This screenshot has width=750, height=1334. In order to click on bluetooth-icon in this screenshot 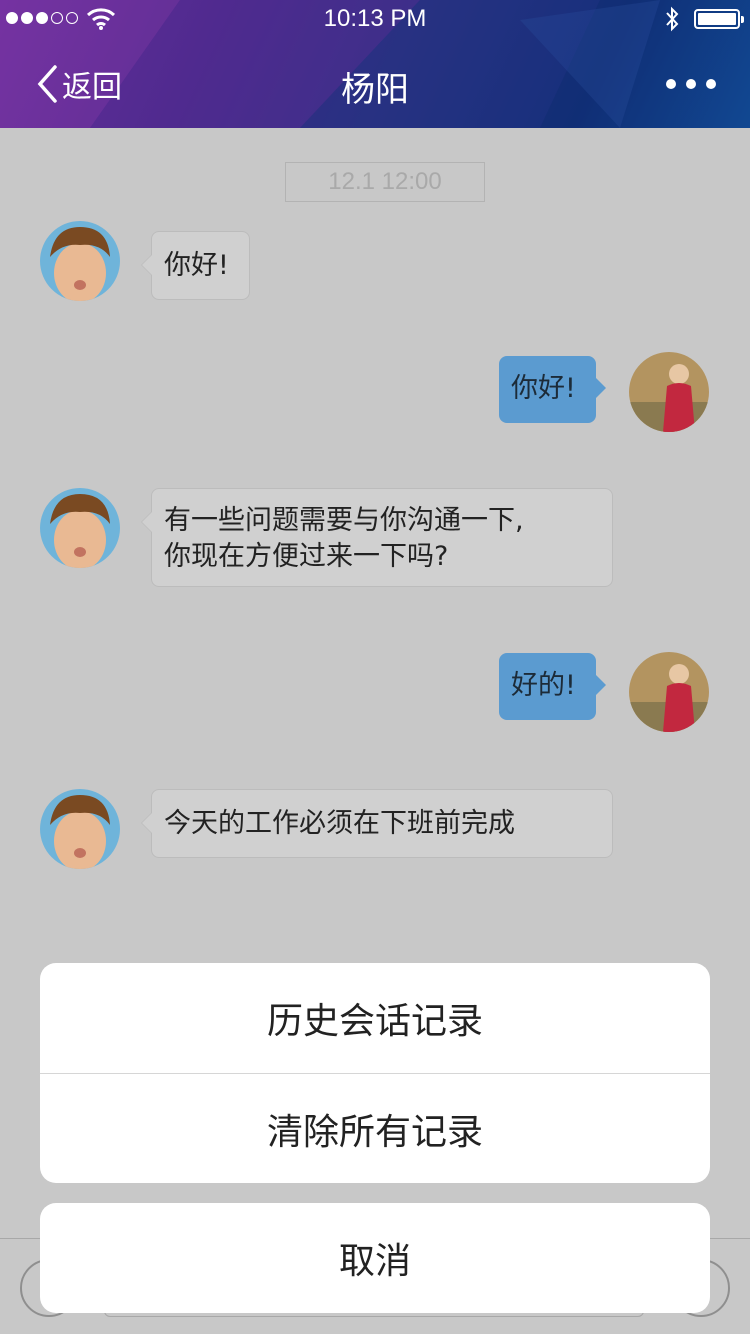, I will do `click(672, 19)`.